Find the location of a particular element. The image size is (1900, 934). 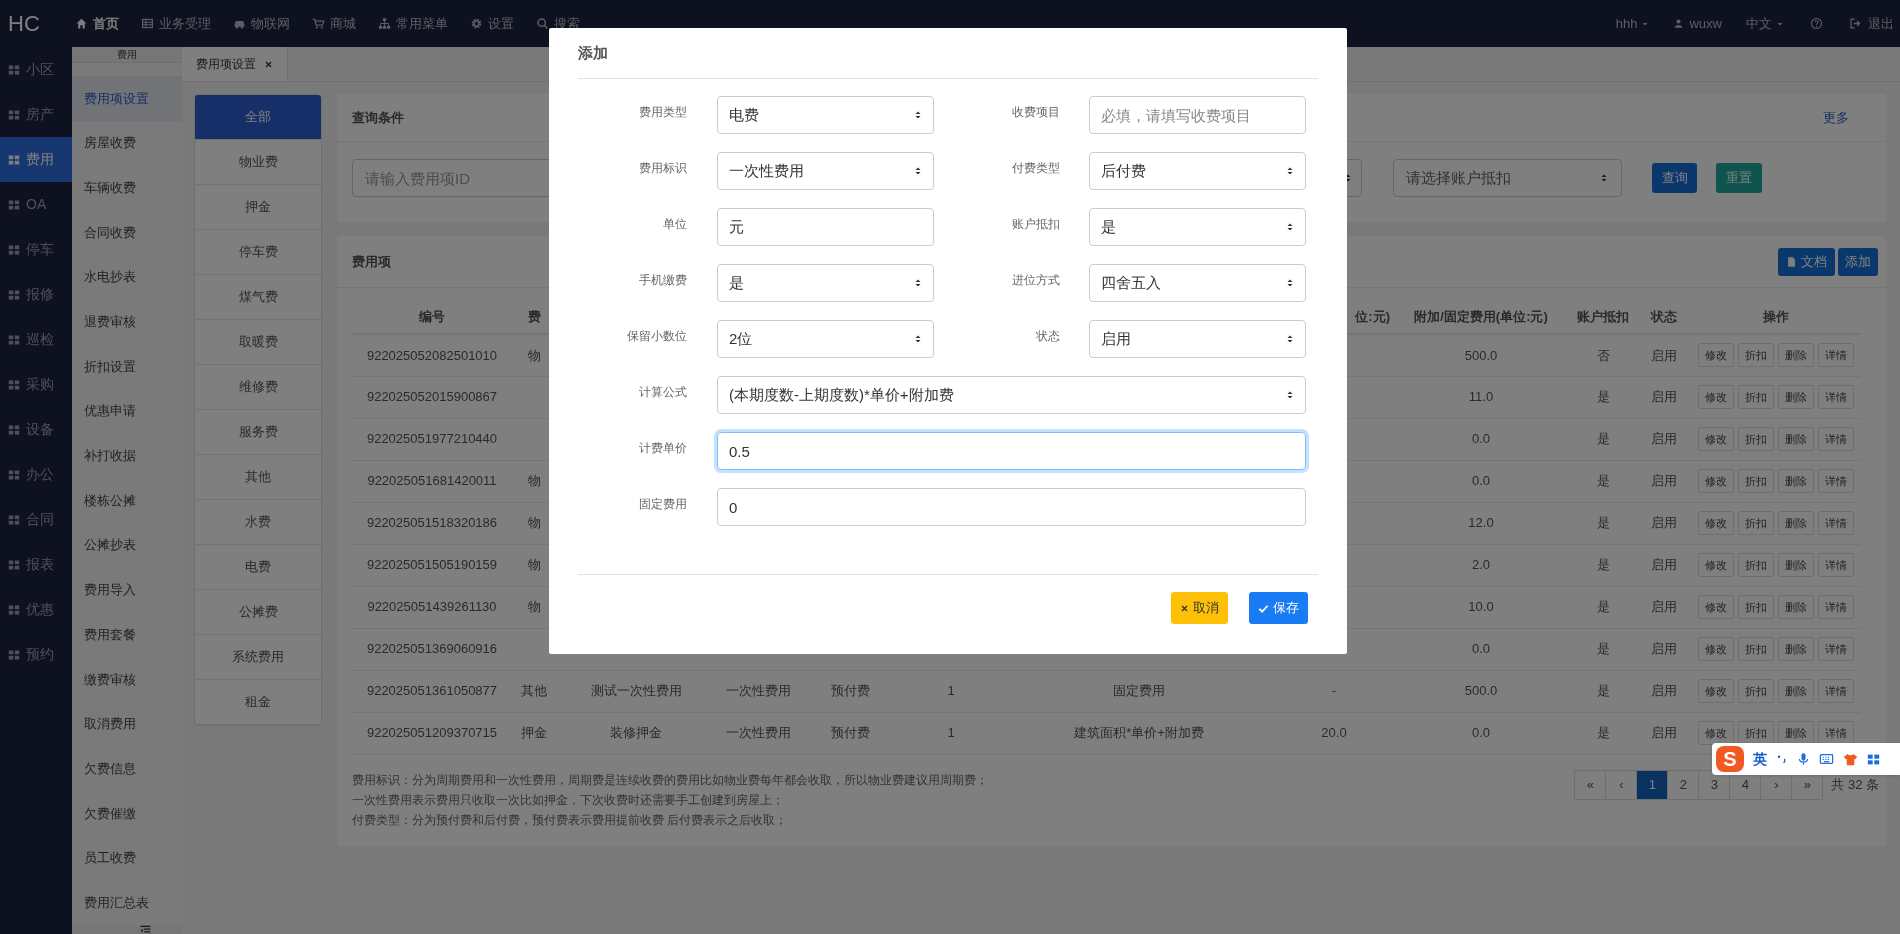

submenu-item: 员工收费 is located at coordinates (127, 858).